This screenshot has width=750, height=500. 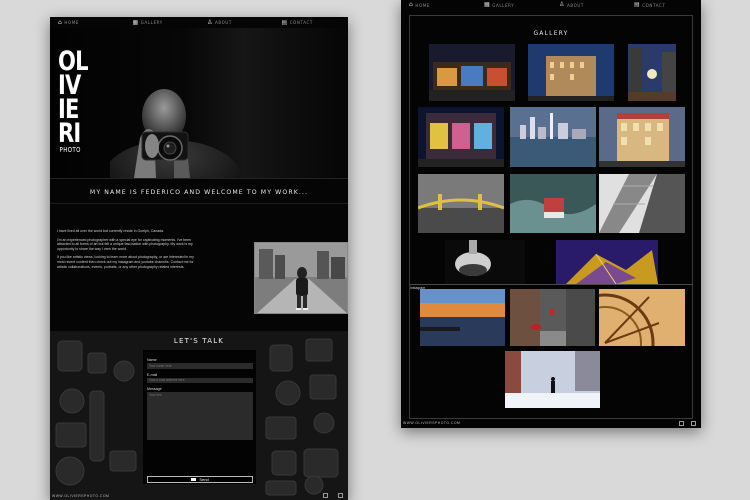 I want to click on logo-subtitle: PHOTO, so click(x=70, y=150).